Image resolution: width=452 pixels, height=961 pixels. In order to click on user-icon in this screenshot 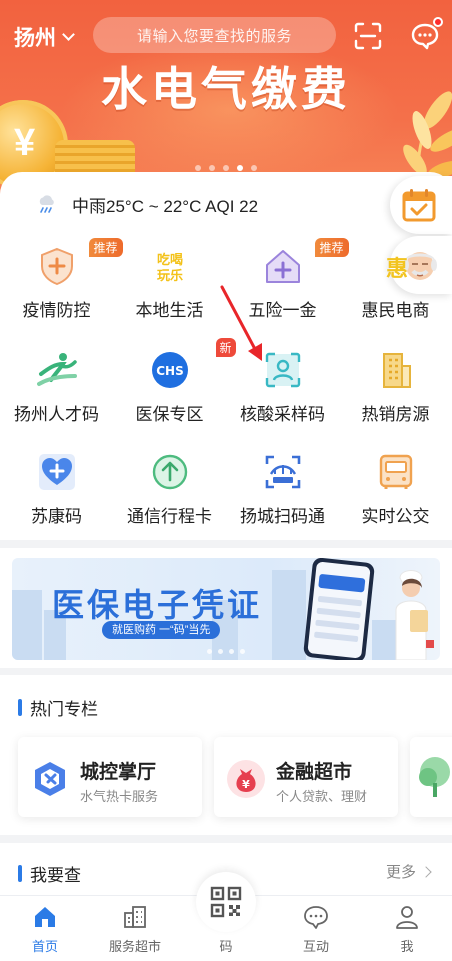, I will do `click(407, 917)`.